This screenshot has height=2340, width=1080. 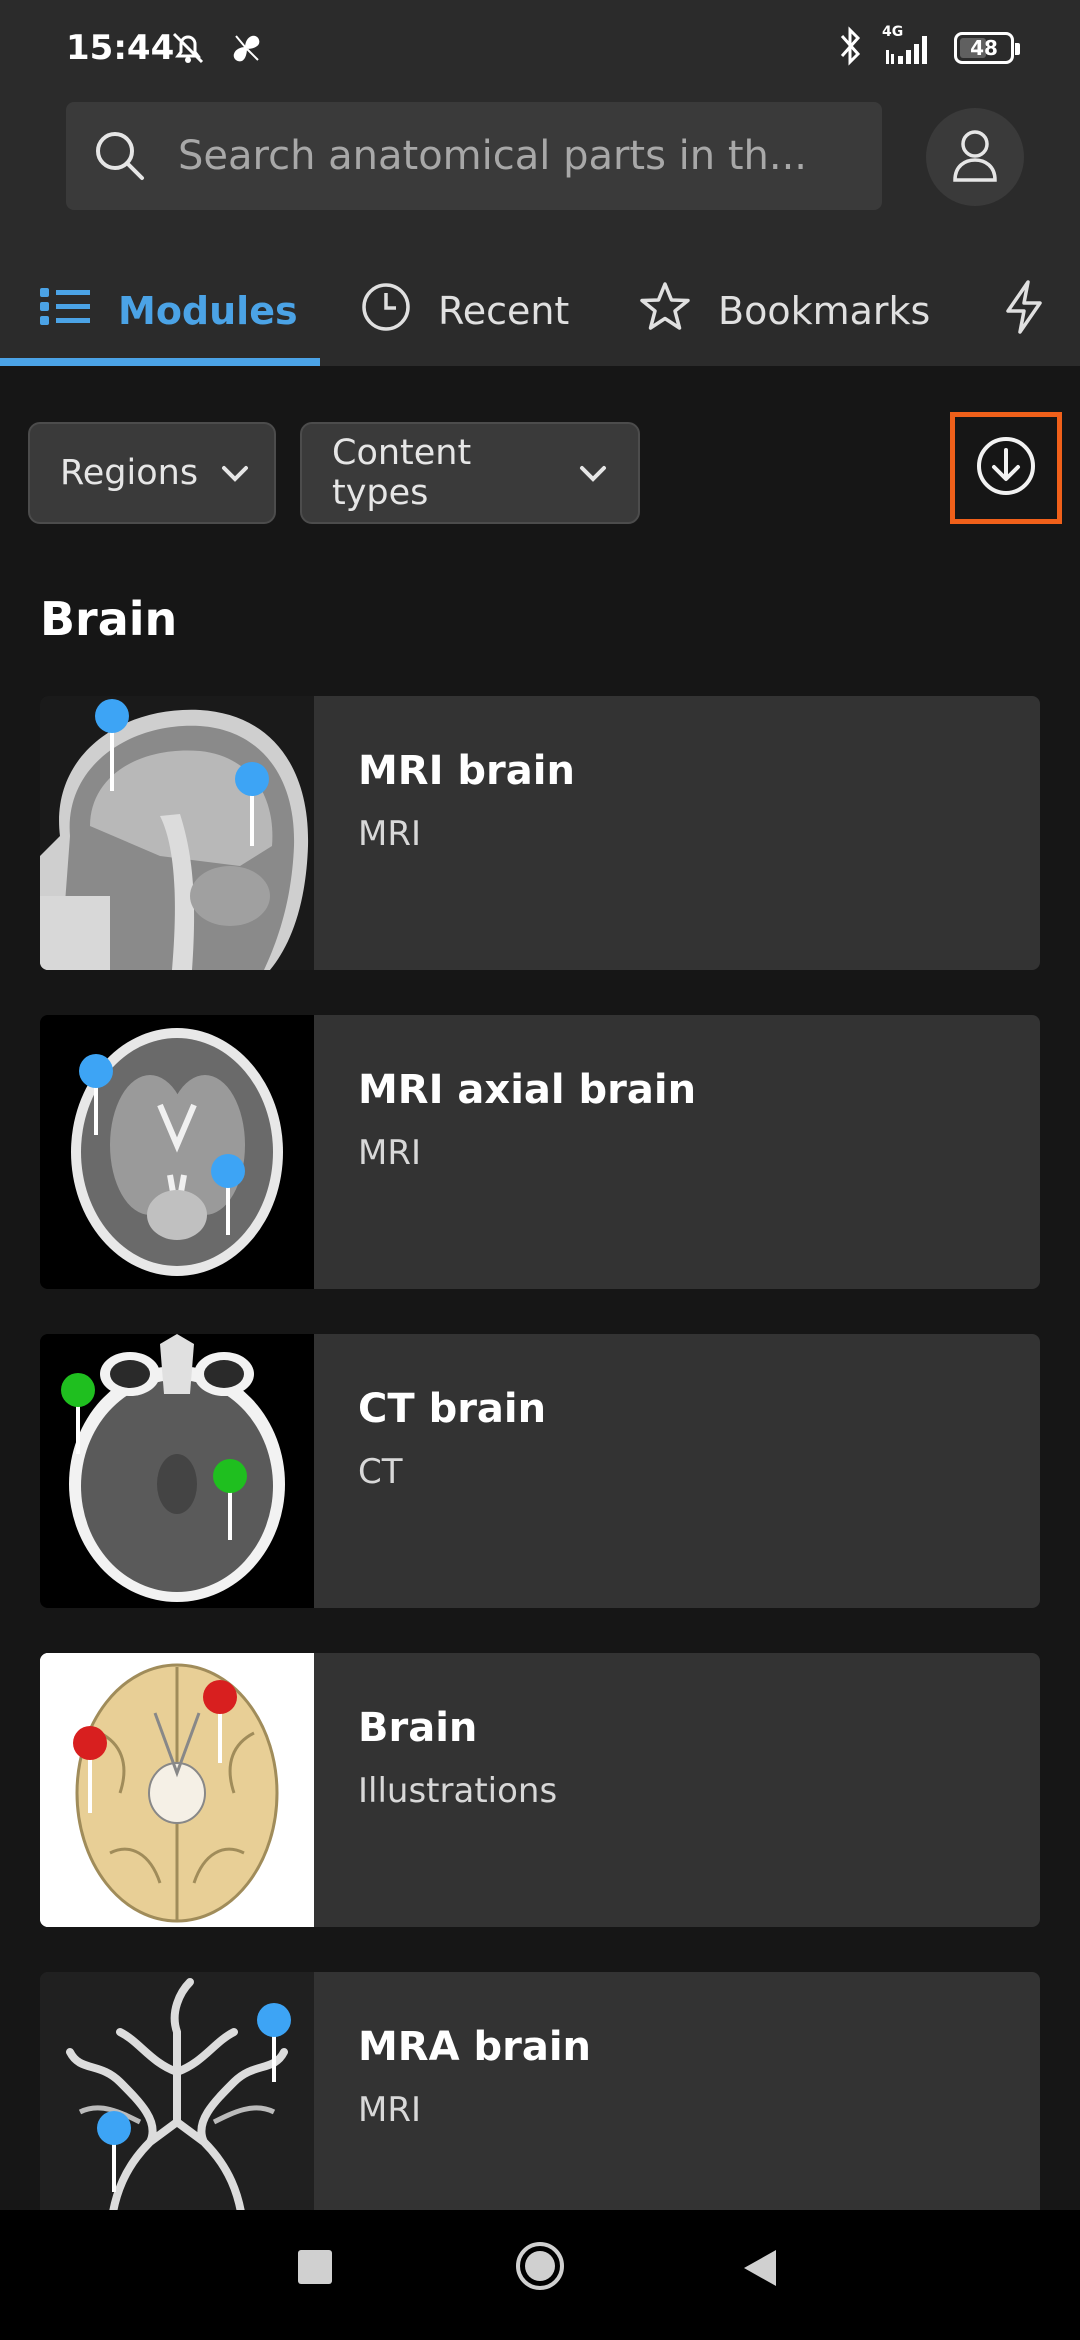 What do you see at coordinates (851, 48) in the screenshot?
I see `bluetooth-icon` at bounding box center [851, 48].